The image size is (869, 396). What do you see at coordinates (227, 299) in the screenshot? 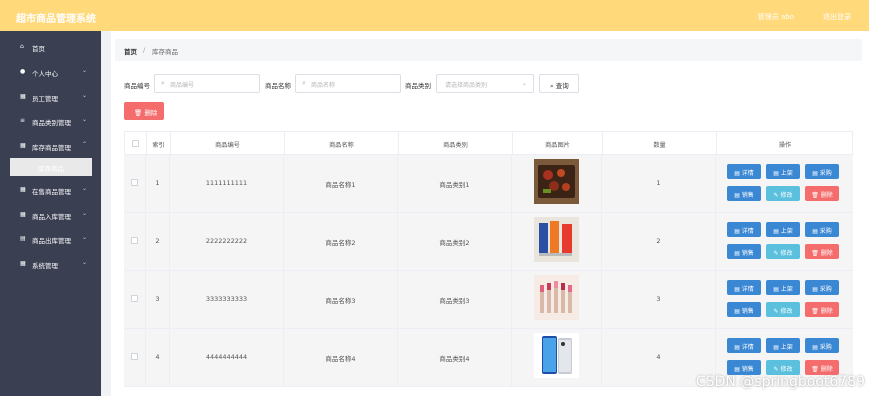
I see `code-cell: 3333333333` at bounding box center [227, 299].